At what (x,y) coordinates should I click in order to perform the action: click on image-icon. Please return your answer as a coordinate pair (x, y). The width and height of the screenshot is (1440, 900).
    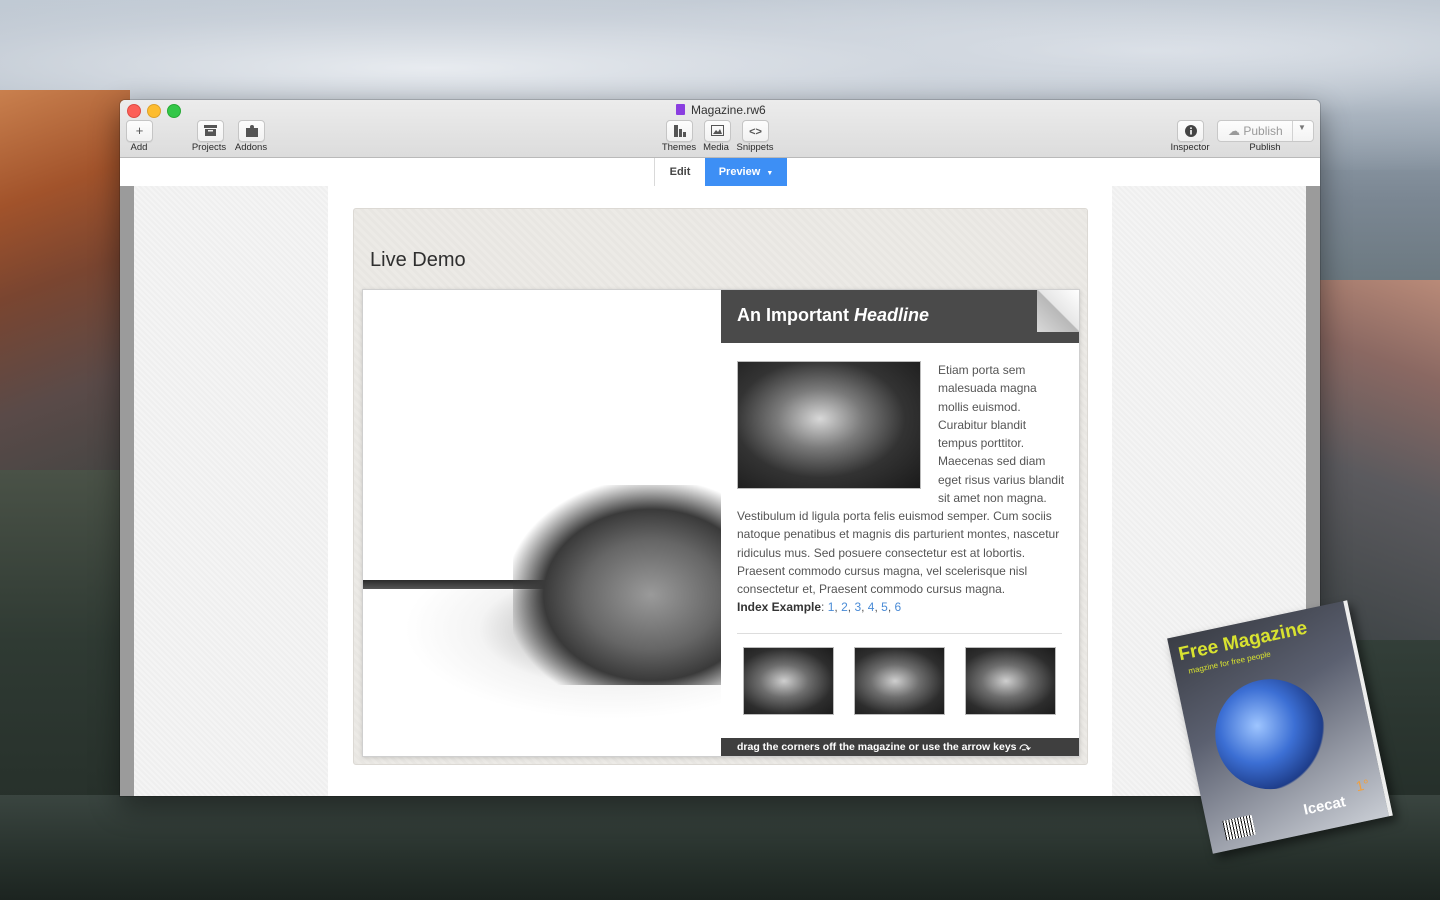
    Looking at the image, I should click on (717, 130).